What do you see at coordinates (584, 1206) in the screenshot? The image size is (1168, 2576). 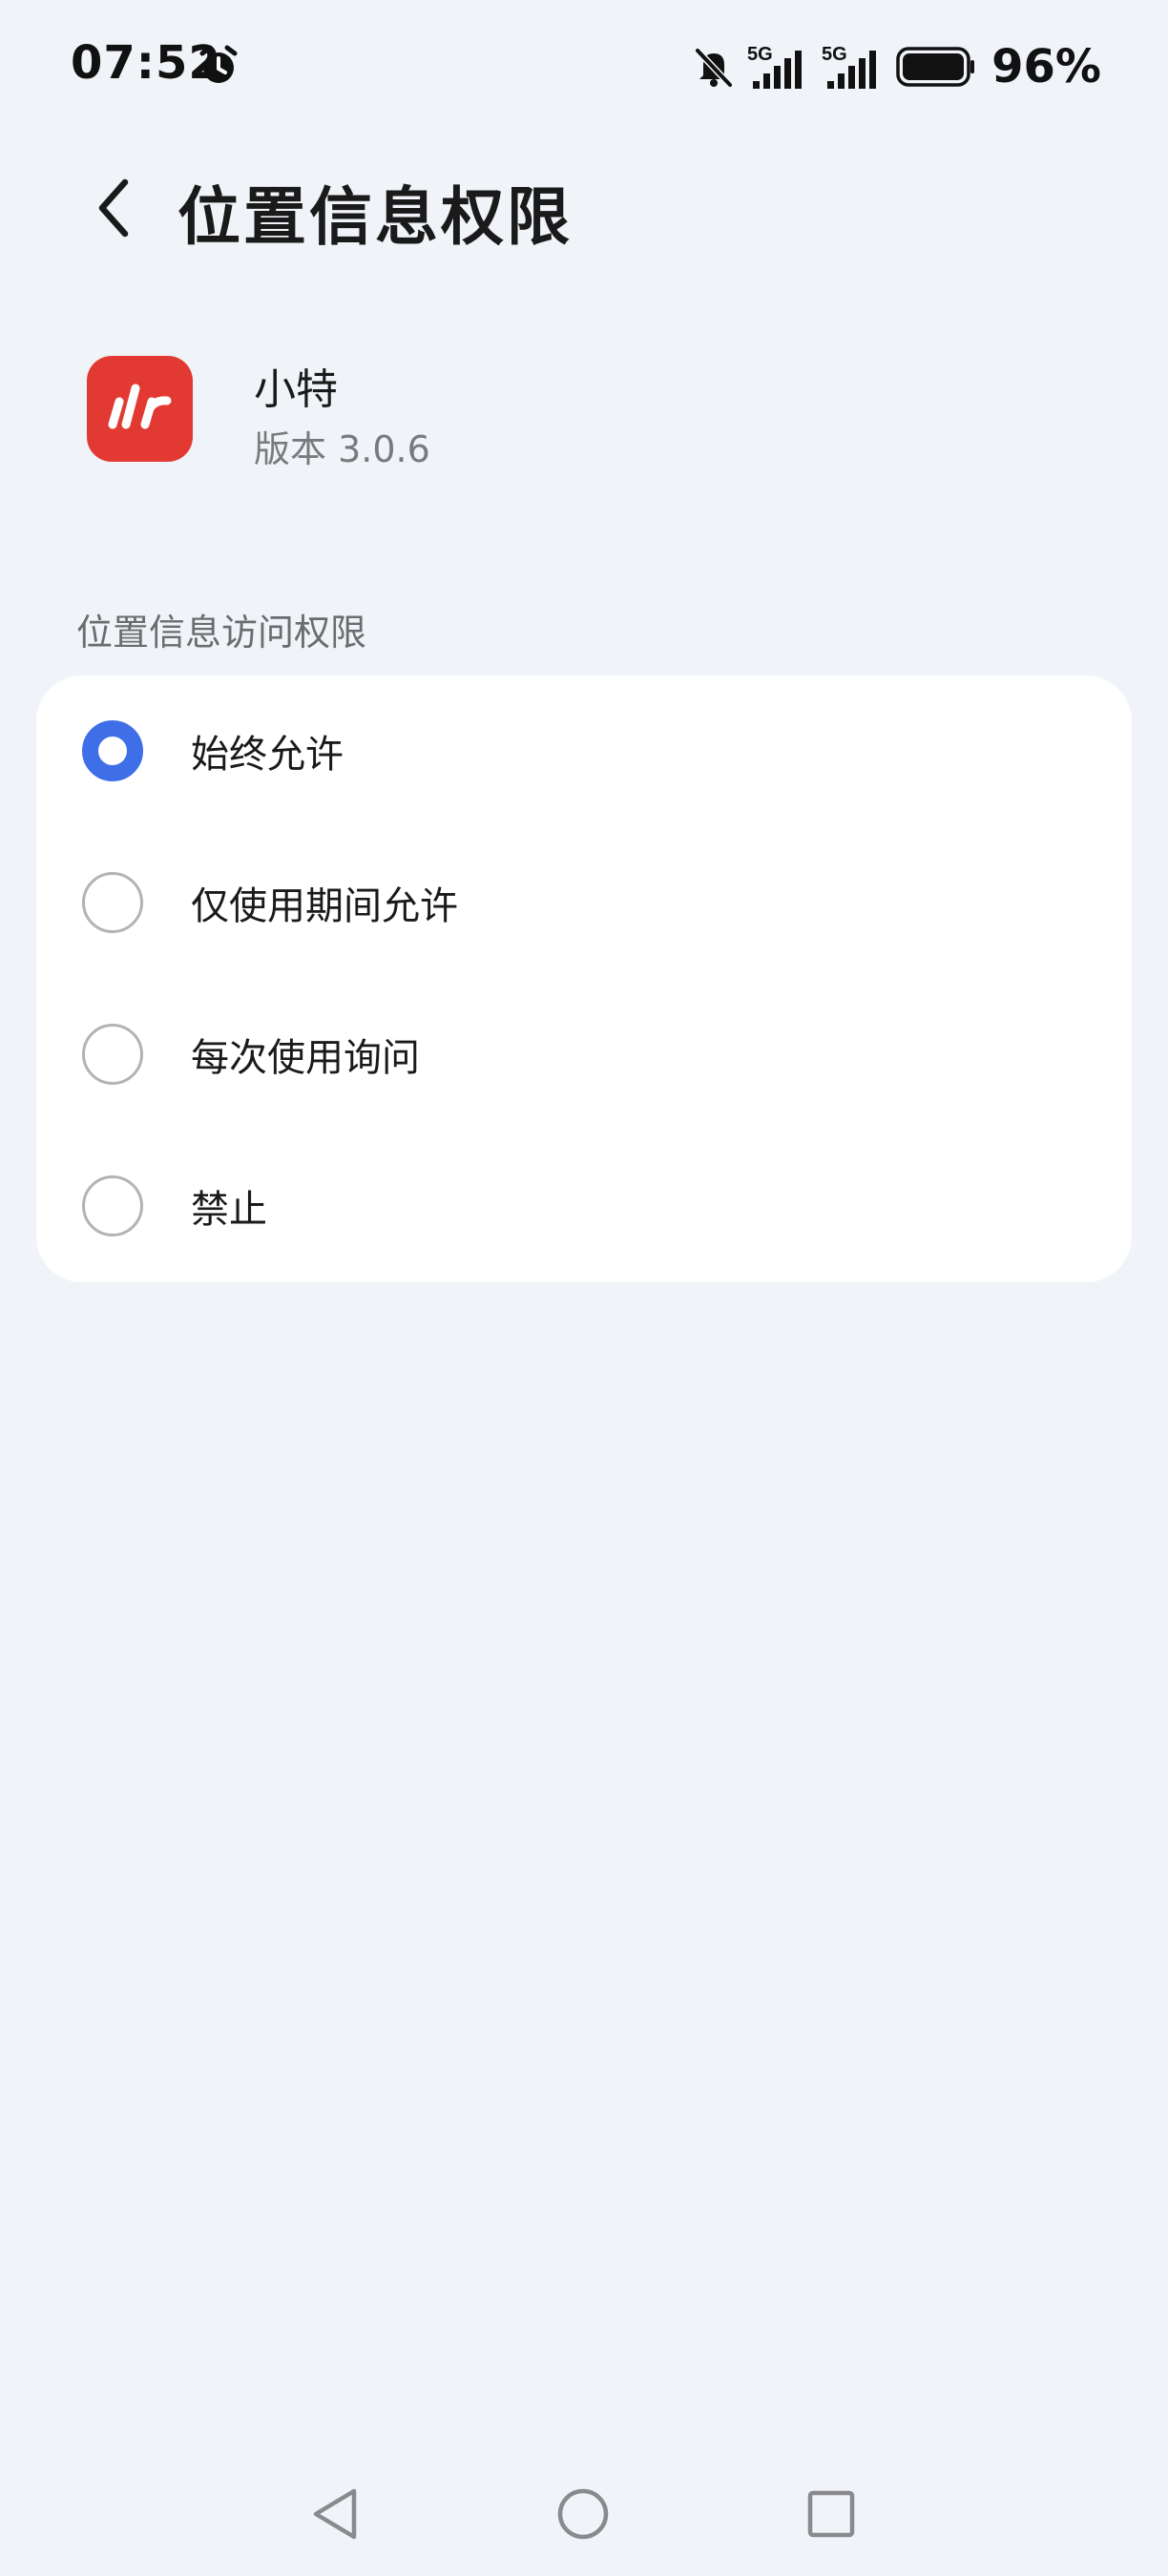 I see `option-deny: 禁止` at bounding box center [584, 1206].